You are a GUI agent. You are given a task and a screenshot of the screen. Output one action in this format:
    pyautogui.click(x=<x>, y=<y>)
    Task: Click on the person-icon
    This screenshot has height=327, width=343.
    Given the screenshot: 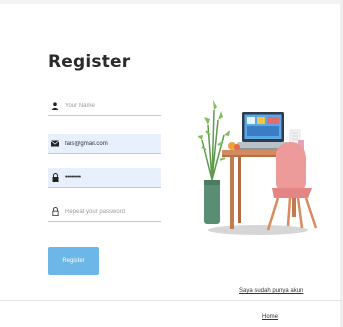 What is the action you would take?
    pyautogui.click(x=55, y=106)
    